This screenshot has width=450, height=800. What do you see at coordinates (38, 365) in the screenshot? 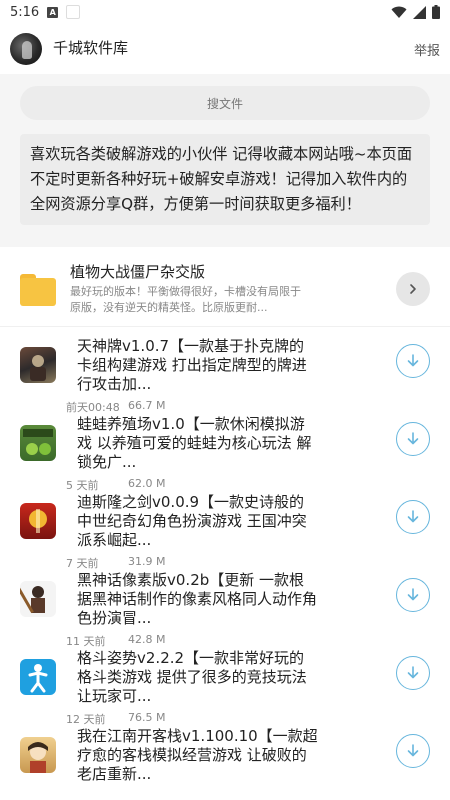
I see `tianshen-icon` at bounding box center [38, 365].